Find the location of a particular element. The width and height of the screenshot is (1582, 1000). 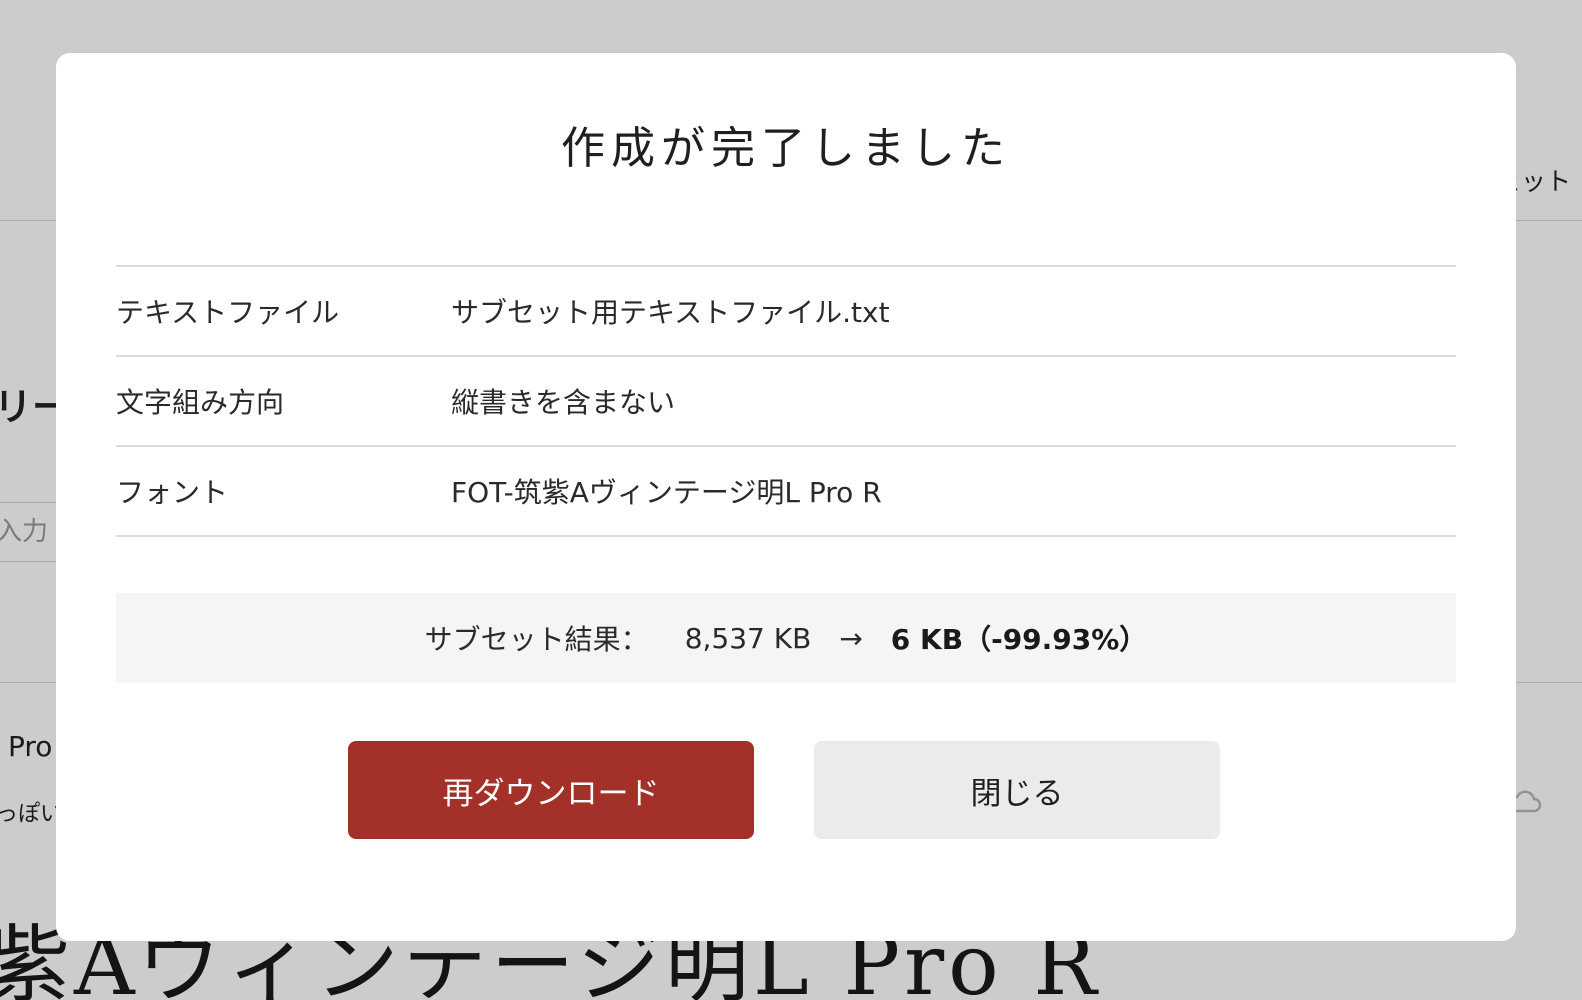

info-row-font: フォント FOT-筑紫Aヴィンテージ明L Pro R is located at coordinates (786, 492).